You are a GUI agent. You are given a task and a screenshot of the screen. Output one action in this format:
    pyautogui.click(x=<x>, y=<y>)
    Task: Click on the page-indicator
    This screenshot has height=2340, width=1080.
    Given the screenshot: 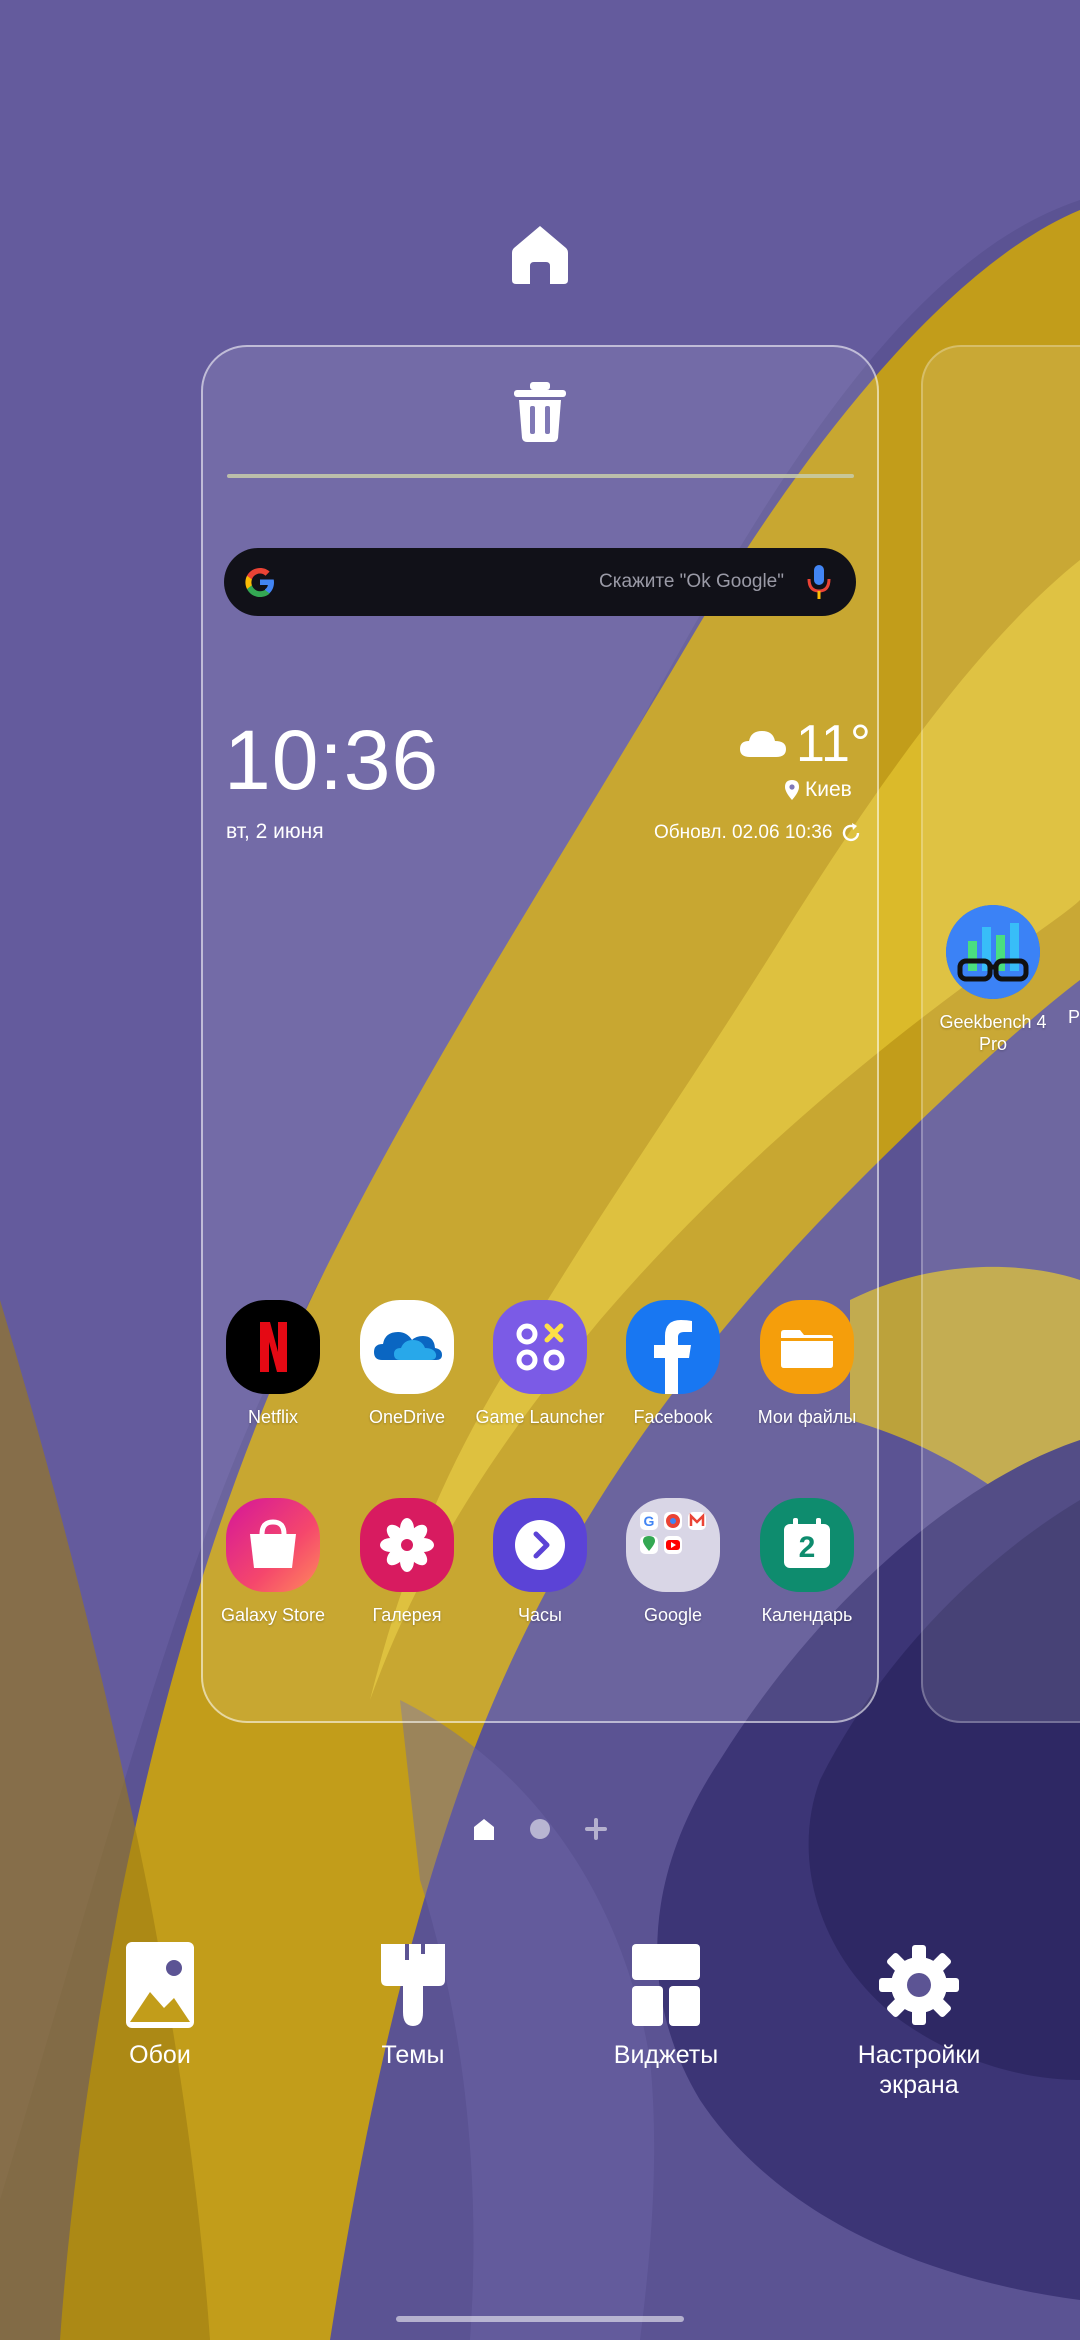 What is the action you would take?
    pyautogui.click(x=540, y=1829)
    